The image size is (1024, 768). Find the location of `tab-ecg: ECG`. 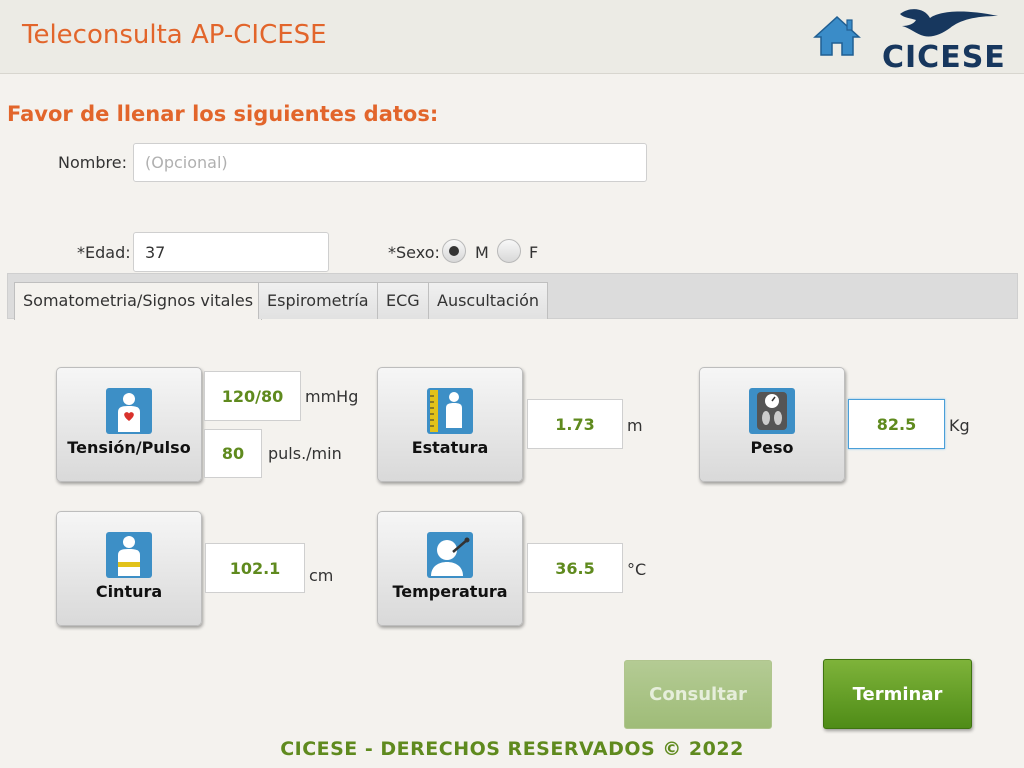

tab-ecg: ECG is located at coordinates (403, 300).